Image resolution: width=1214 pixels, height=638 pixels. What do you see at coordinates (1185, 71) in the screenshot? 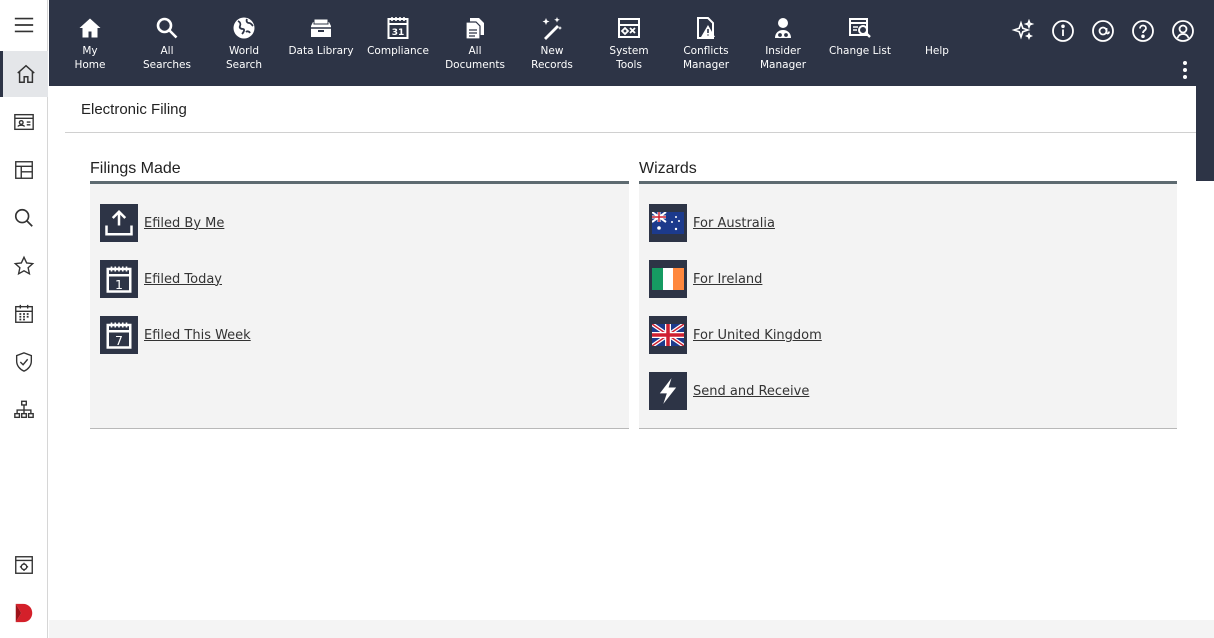
I see `kebab-menu-icon` at bounding box center [1185, 71].